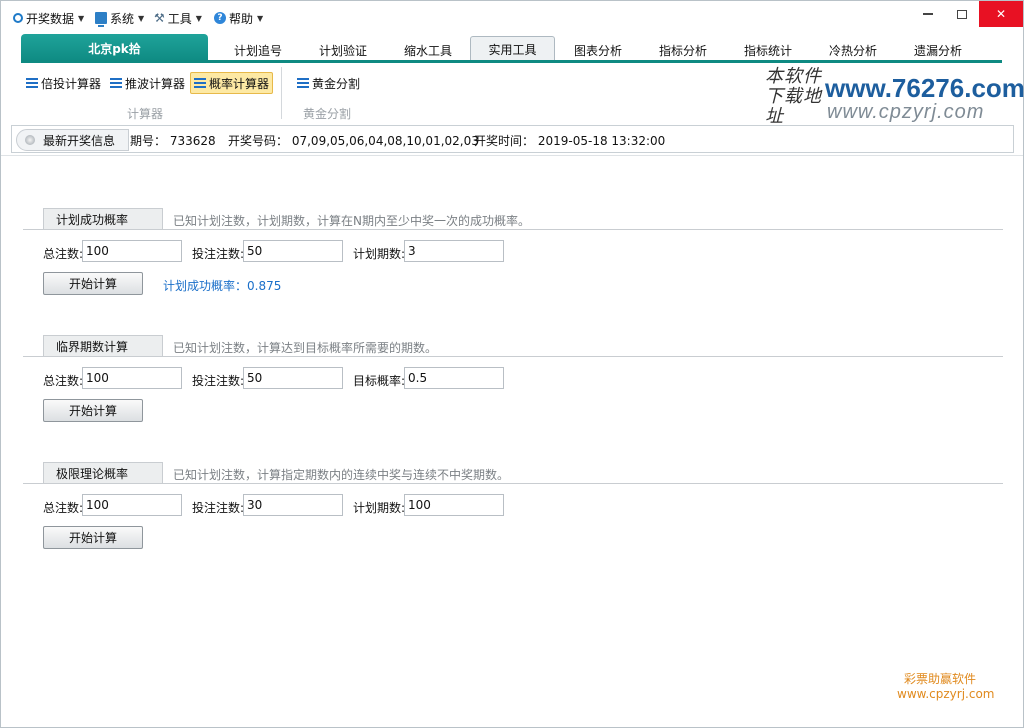 The height and width of the screenshot is (728, 1024). I want to click on menu-tools: ⚒ 工具 ▼, so click(178, 18).